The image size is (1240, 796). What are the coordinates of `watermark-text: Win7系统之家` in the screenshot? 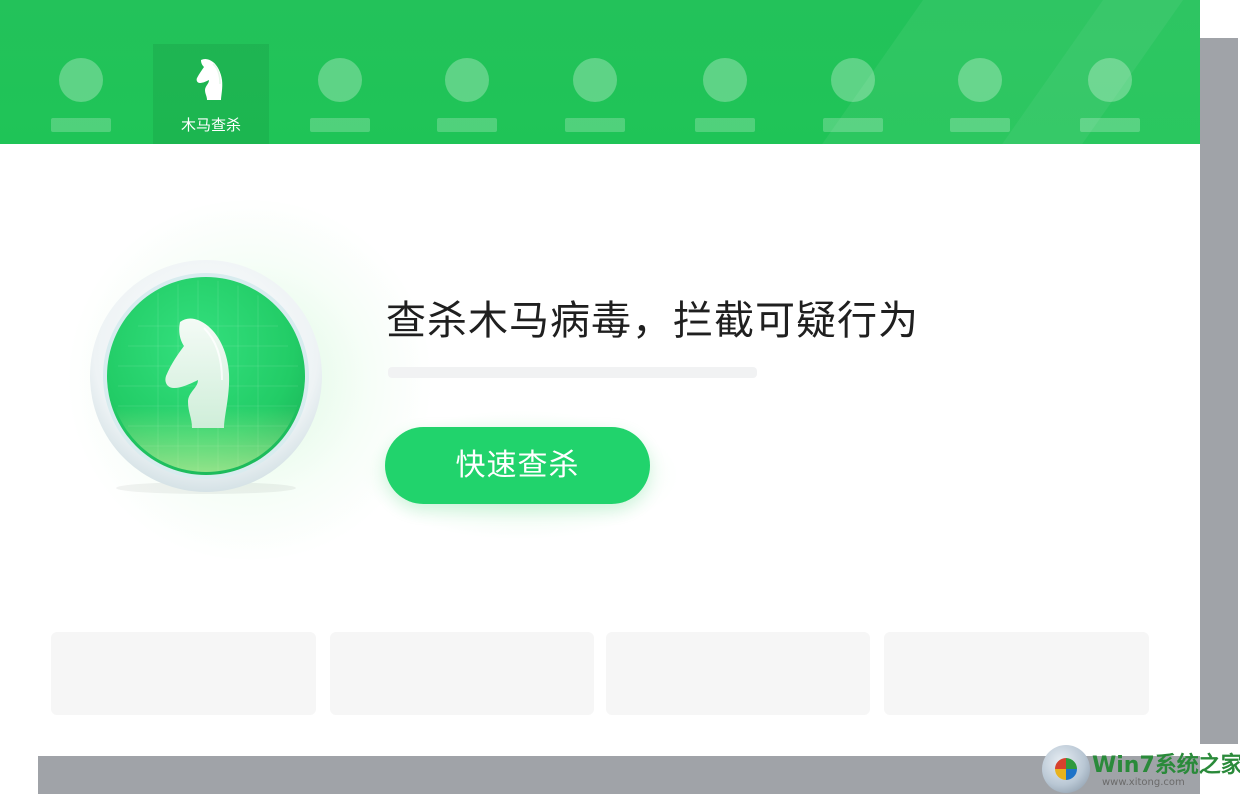 It's located at (1166, 765).